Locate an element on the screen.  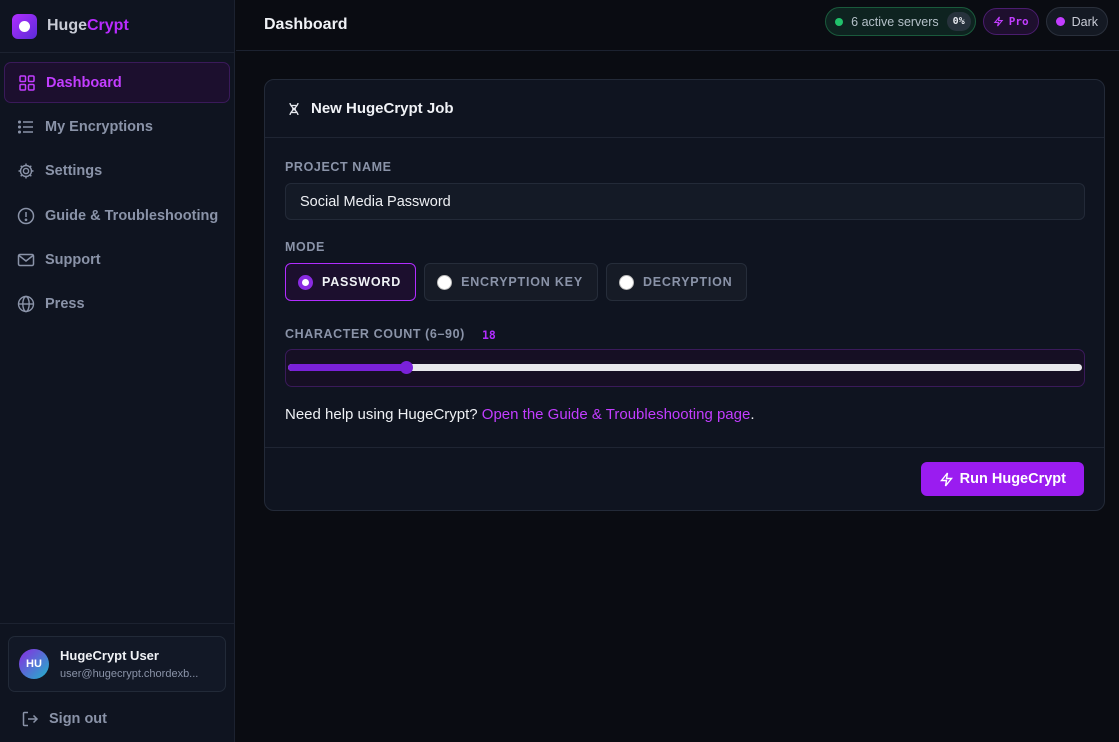
mode-encryption-key-option: ENCRYPTION KEY is located at coordinates (511, 282).